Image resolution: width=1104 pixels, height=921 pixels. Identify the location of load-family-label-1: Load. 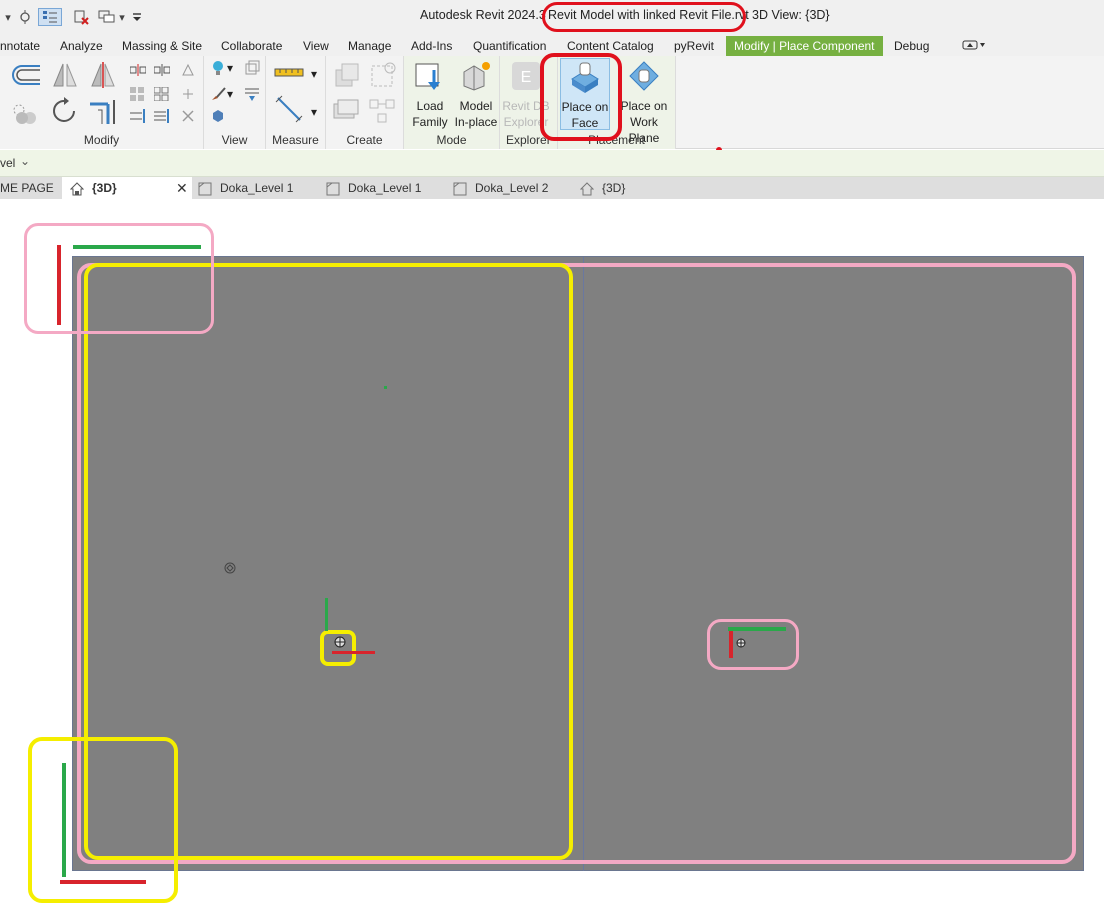
(430, 106).